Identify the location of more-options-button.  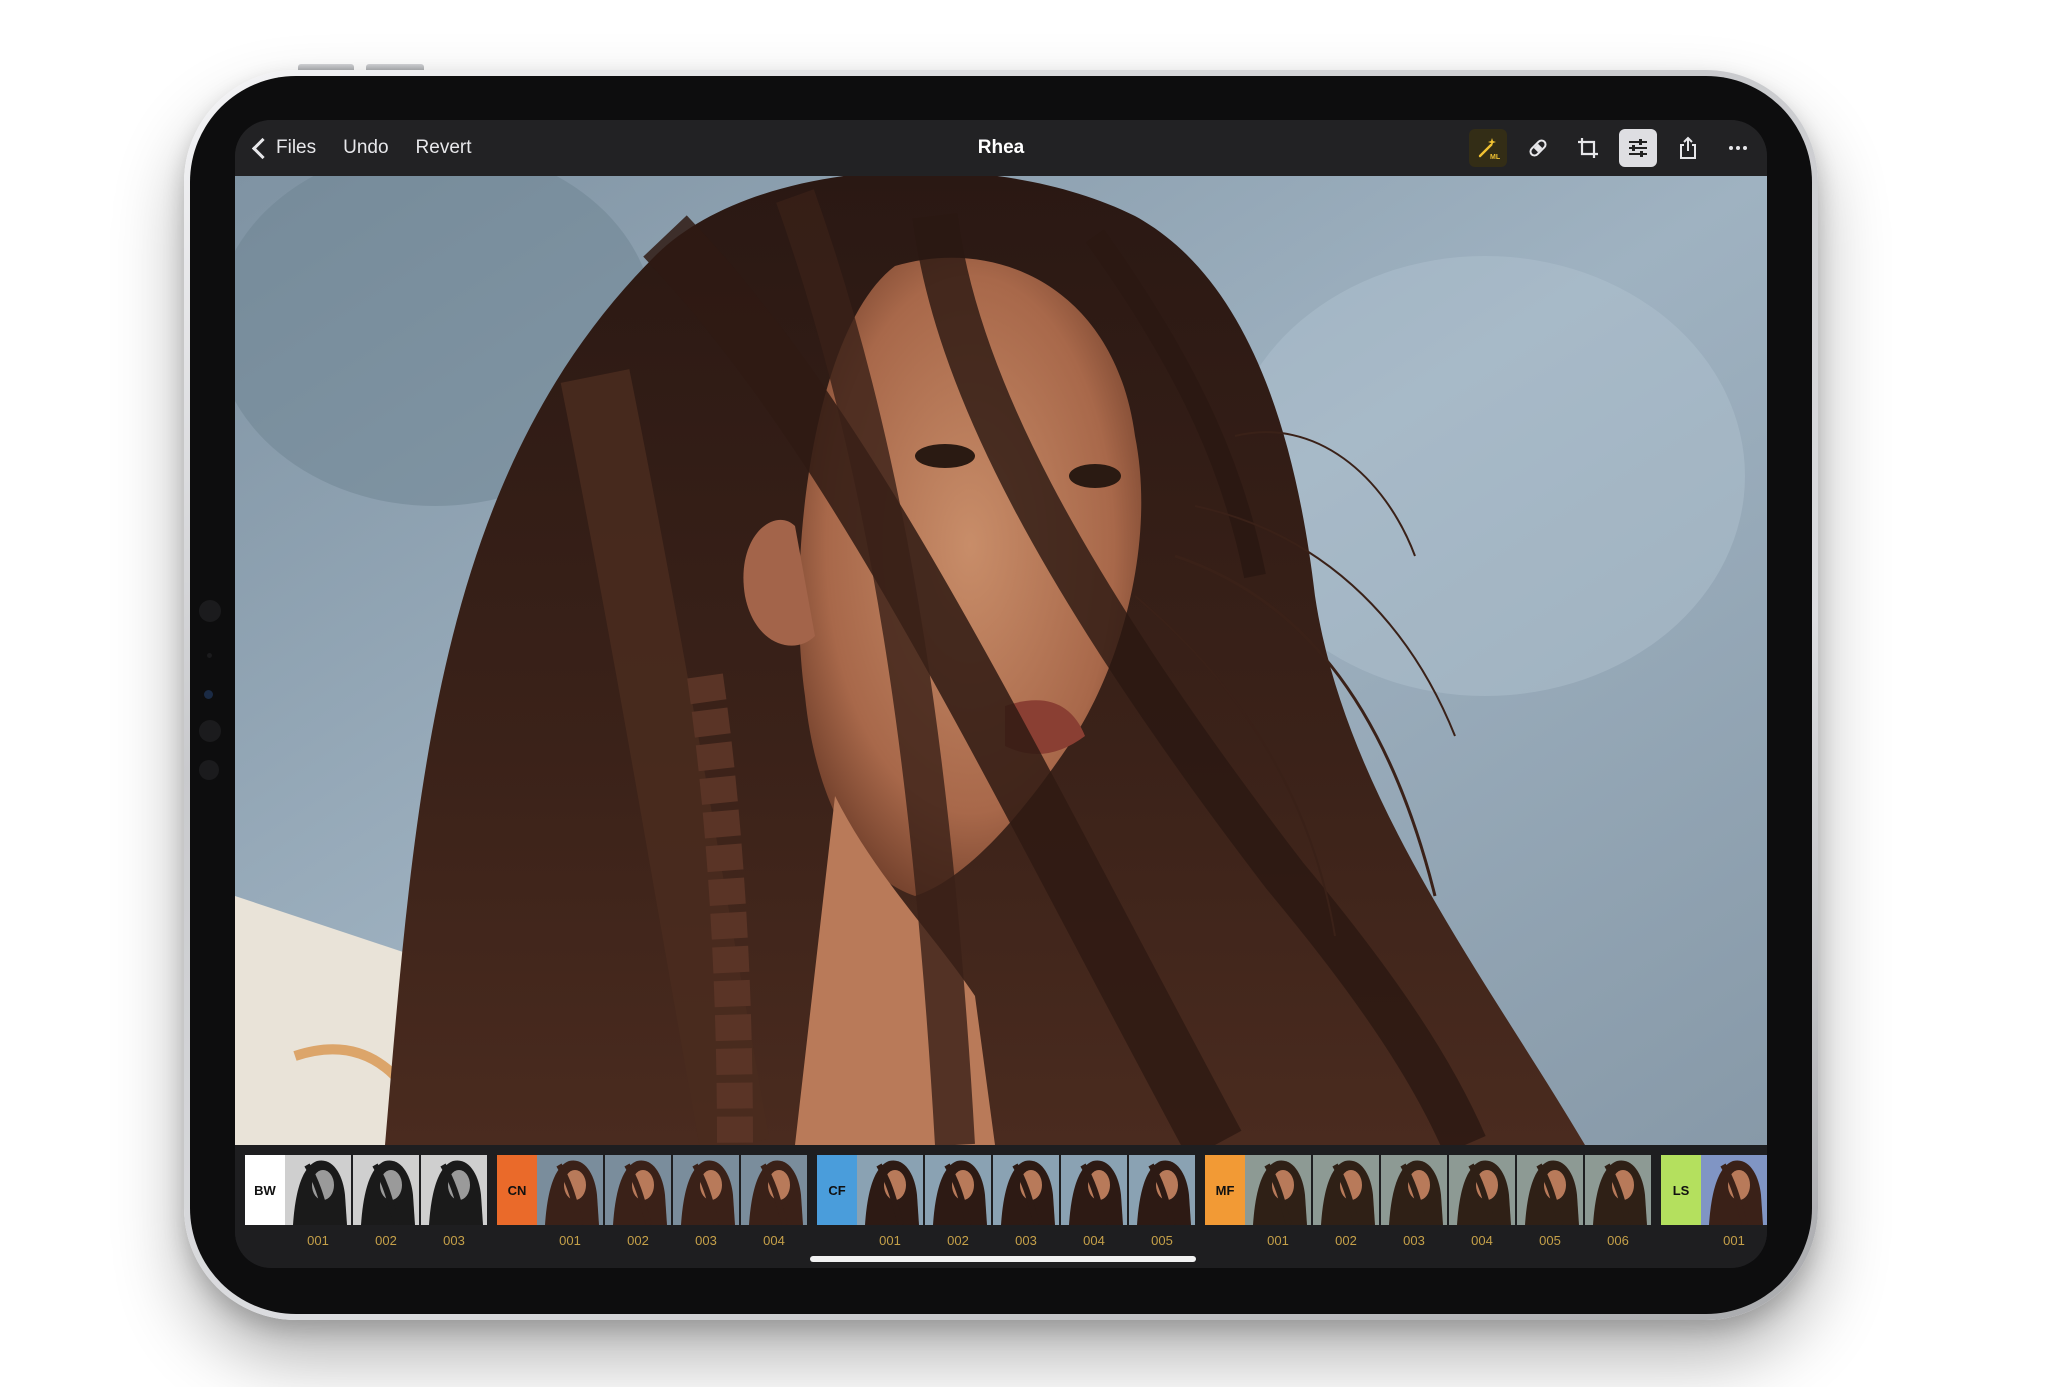
(1738, 148).